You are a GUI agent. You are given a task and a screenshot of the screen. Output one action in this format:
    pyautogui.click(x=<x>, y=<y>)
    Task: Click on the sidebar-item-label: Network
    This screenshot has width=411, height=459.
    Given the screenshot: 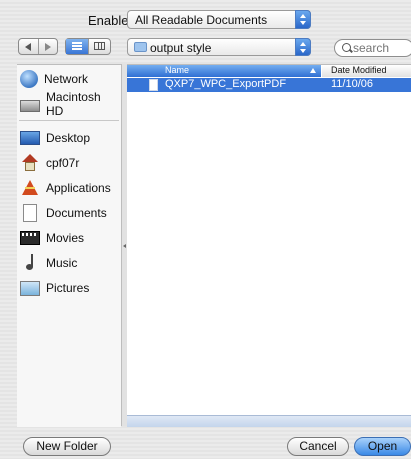 What is the action you would take?
    pyautogui.click(x=66, y=79)
    